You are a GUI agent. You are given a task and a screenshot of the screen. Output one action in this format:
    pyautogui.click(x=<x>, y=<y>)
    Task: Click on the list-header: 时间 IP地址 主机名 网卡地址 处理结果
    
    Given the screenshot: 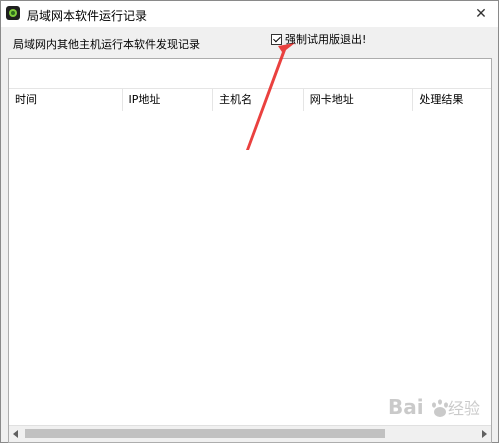 What is the action you would take?
    pyautogui.click(x=250, y=99)
    